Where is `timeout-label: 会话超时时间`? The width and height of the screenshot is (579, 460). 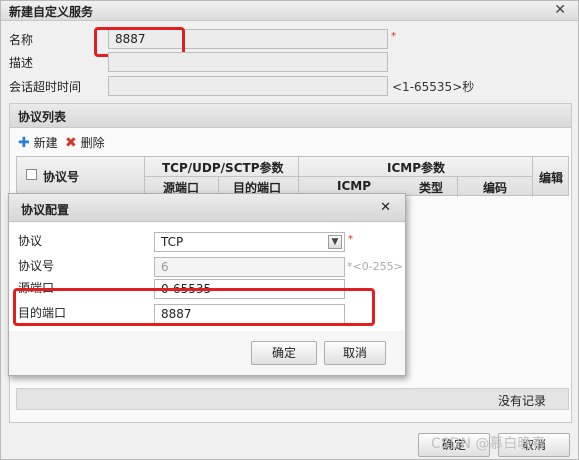 timeout-label: 会话超时时间 is located at coordinates (45, 87).